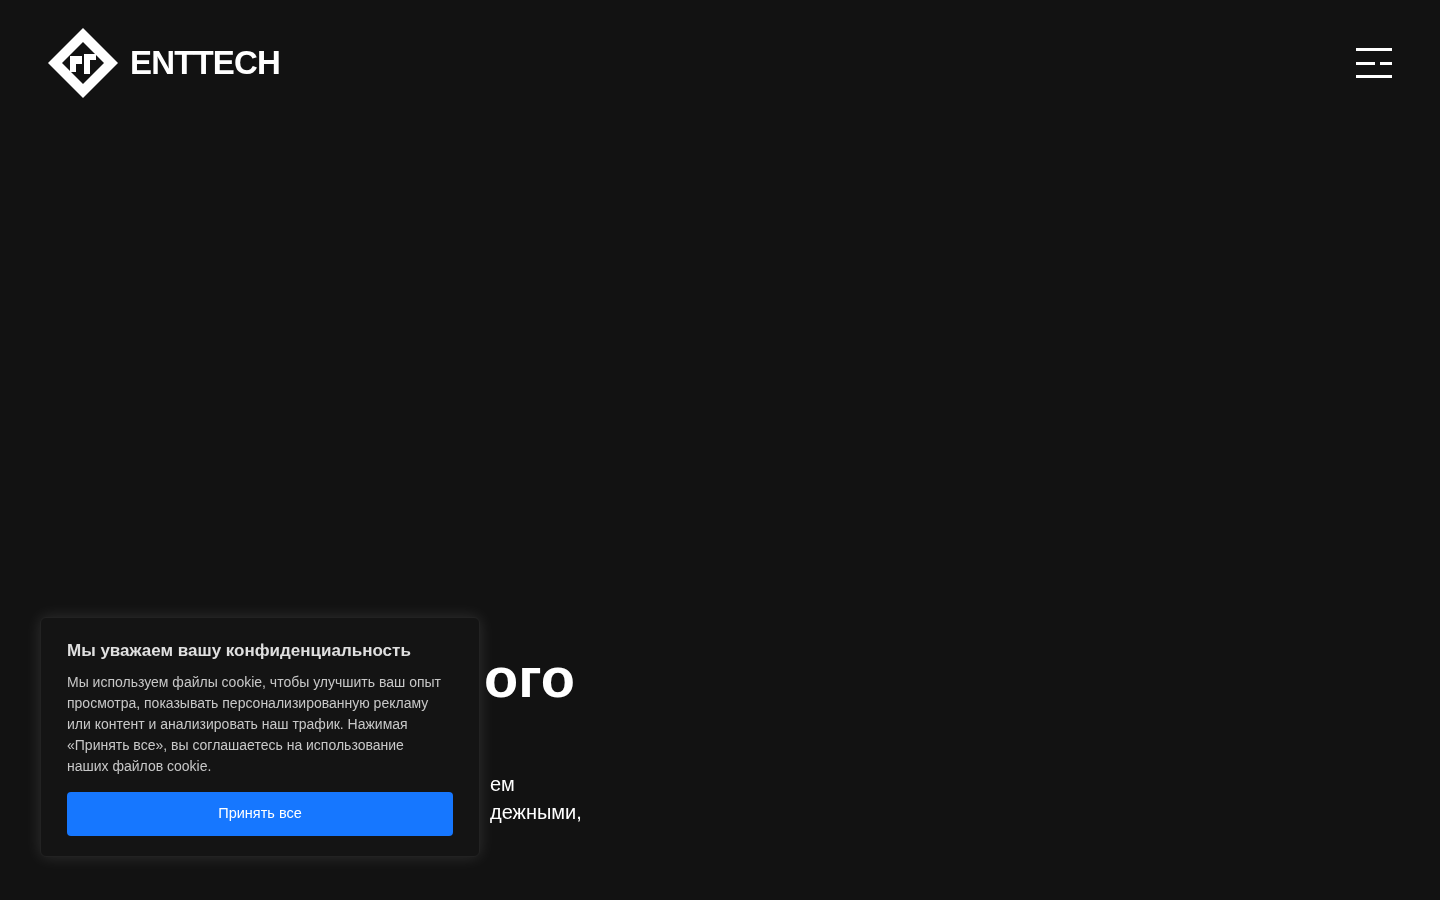 Image resolution: width=1440 pixels, height=900 pixels. I want to click on cookie-title: Мы уважаем вашу конфиденциальность, so click(239, 651).